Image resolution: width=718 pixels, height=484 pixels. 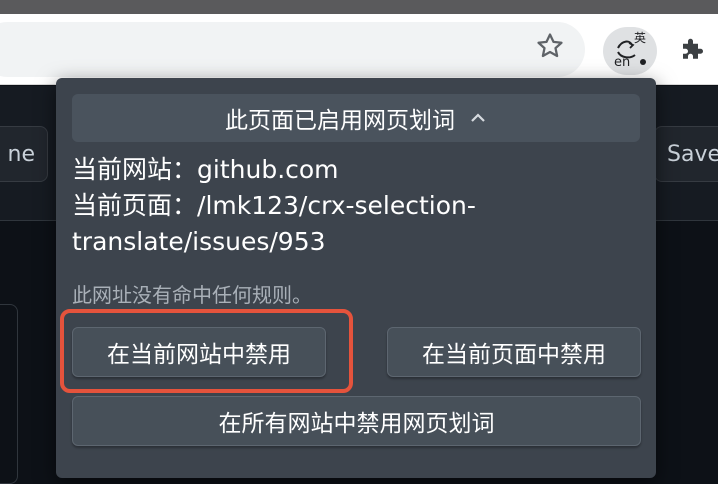 I want to click on window-title-strip, so click(x=359, y=7).